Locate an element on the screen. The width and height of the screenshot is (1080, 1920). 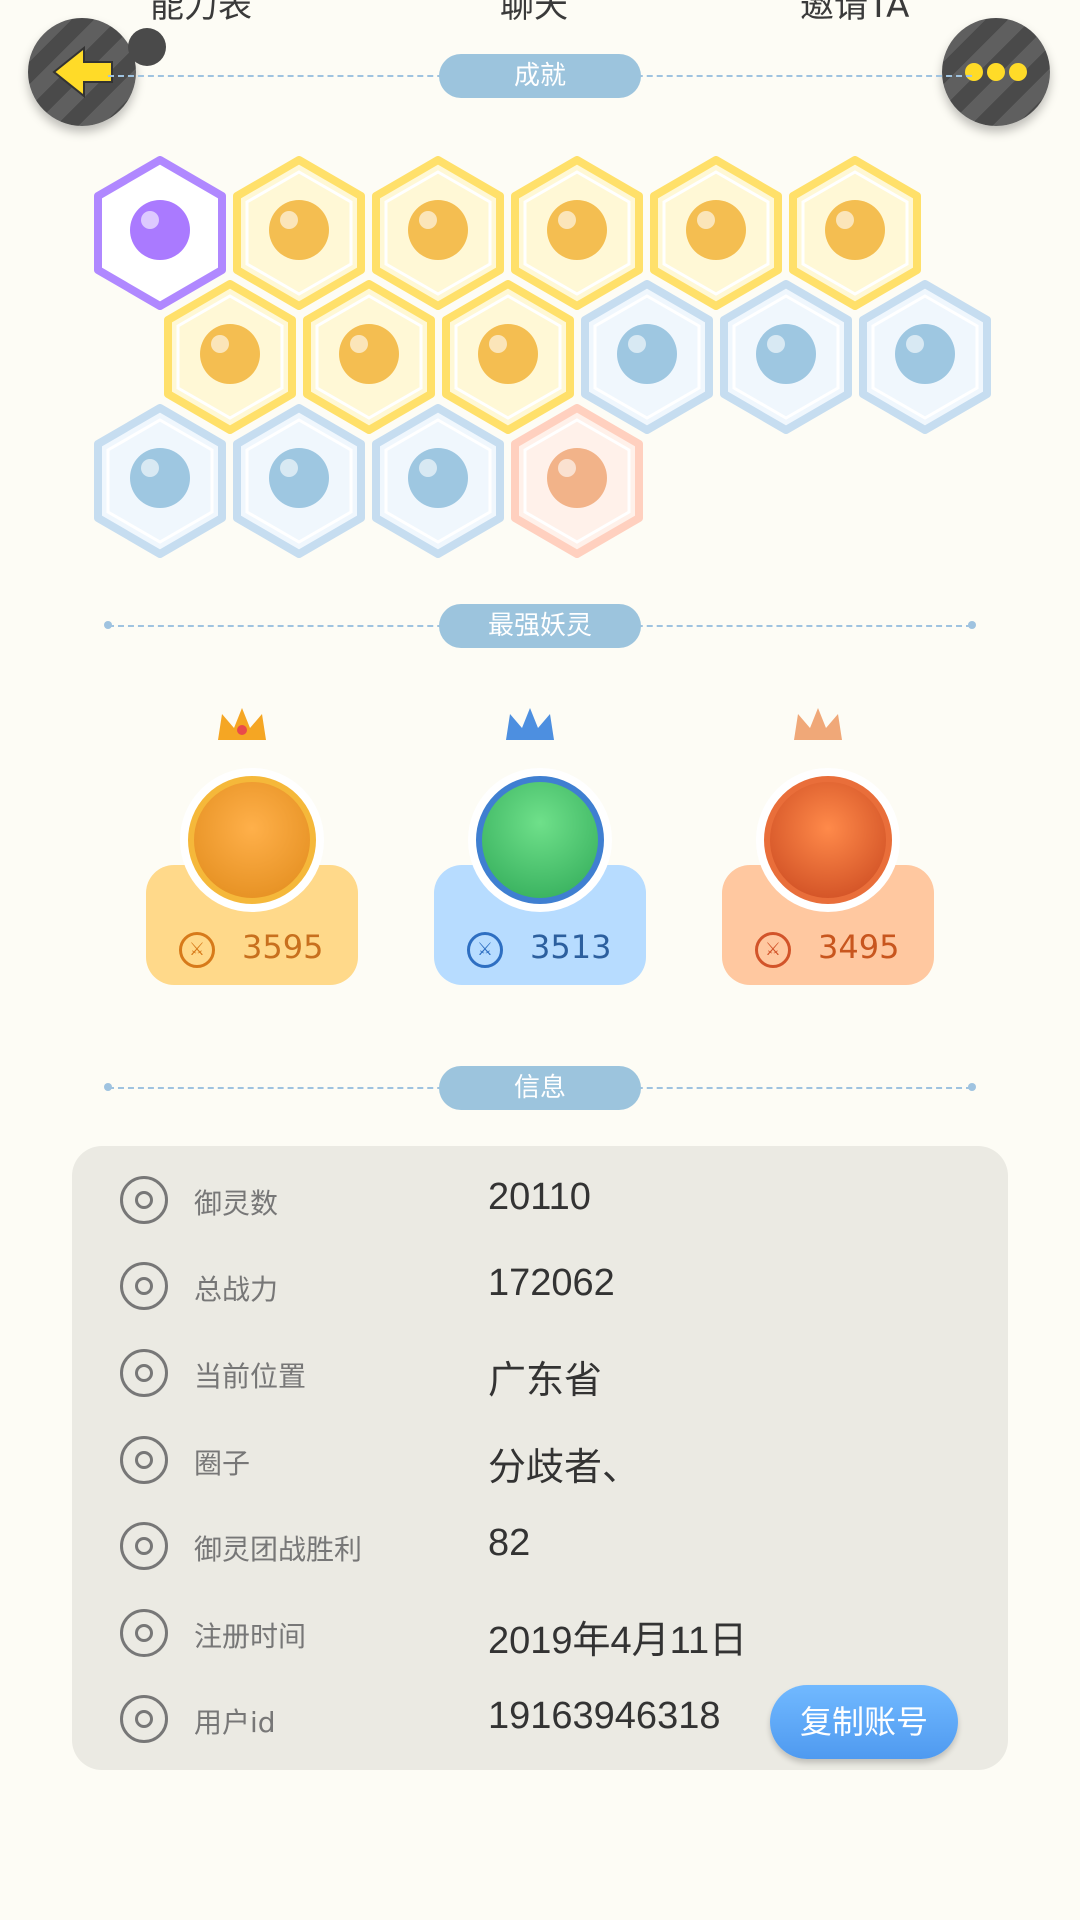
orange-crown-icon is located at coordinates (818, 724).